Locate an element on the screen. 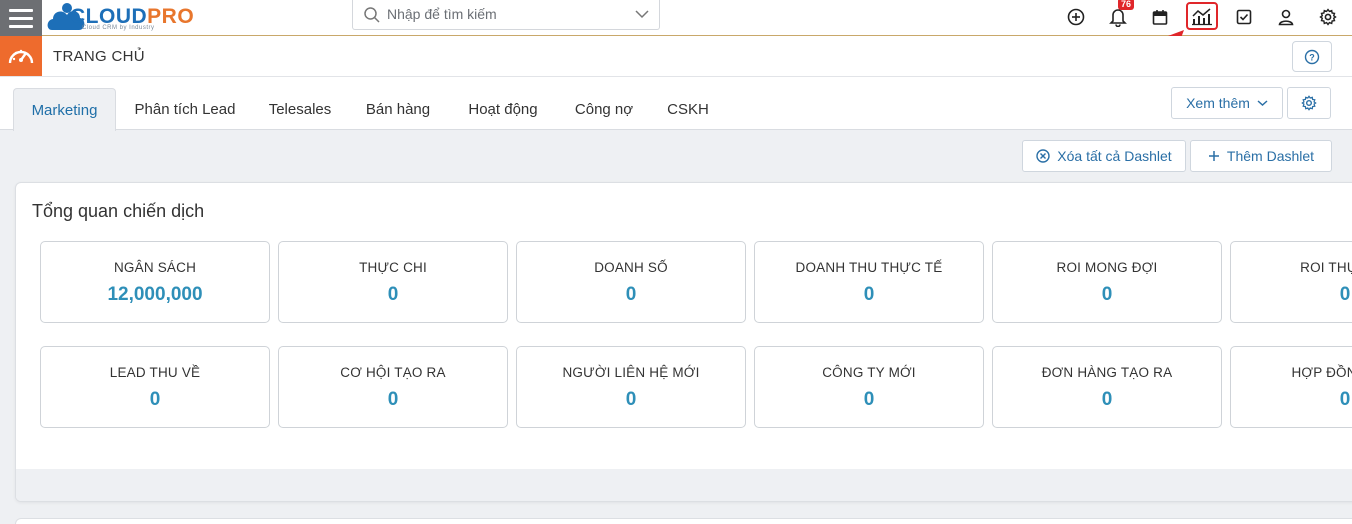  kpi-label: THỰC CHI is located at coordinates (393, 267).